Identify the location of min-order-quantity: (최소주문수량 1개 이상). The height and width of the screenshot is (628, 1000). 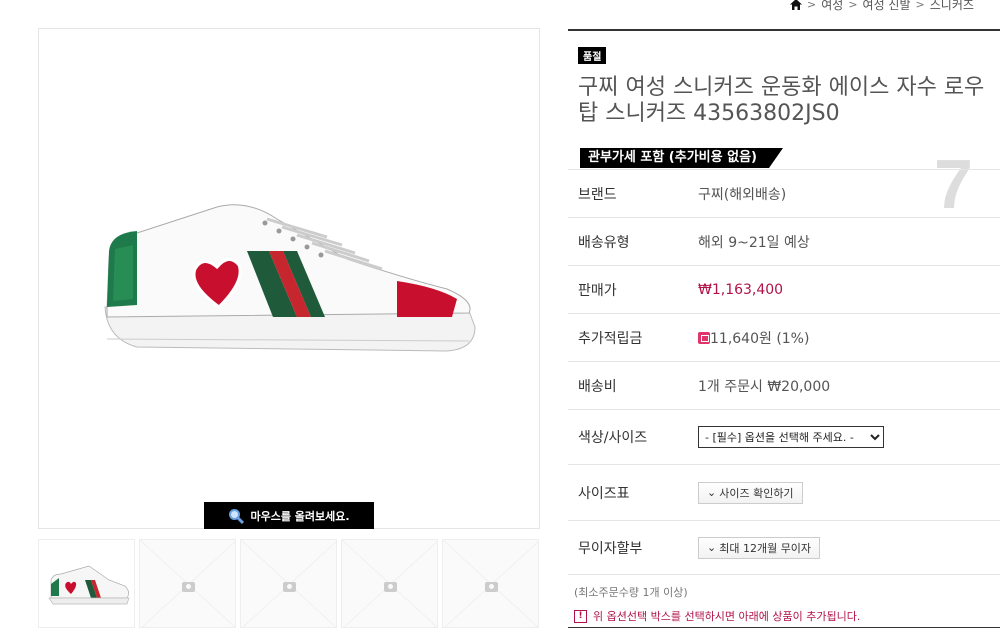
(631, 592).